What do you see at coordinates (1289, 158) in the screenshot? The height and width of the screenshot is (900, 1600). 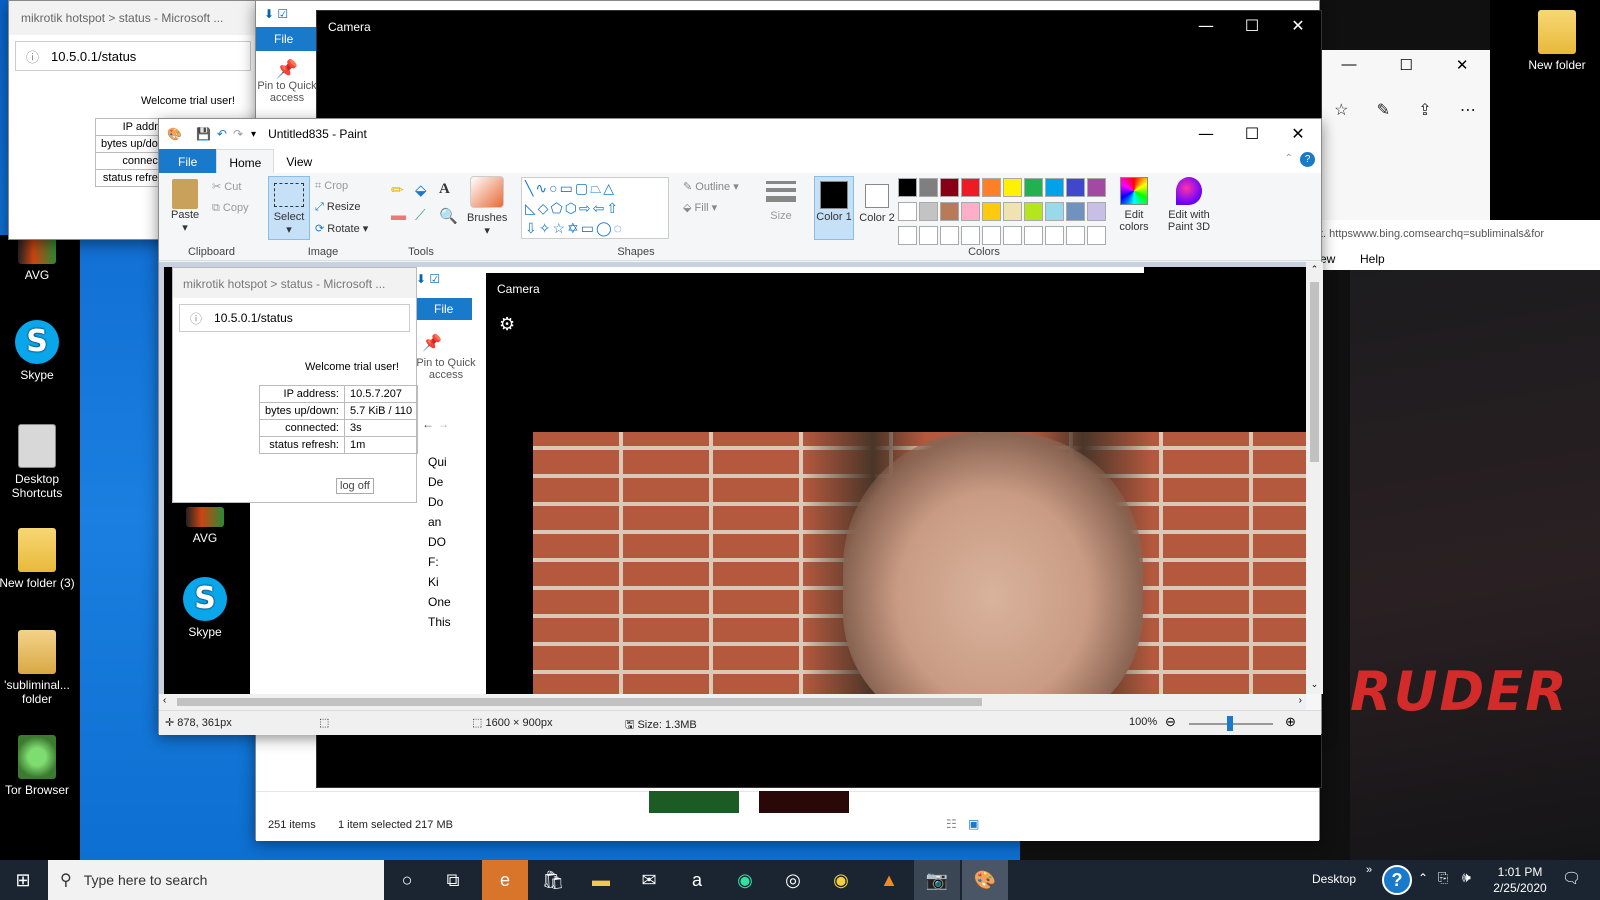 I see `collapse-ribbon-icon: ⌃` at bounding box center [1289, 158].